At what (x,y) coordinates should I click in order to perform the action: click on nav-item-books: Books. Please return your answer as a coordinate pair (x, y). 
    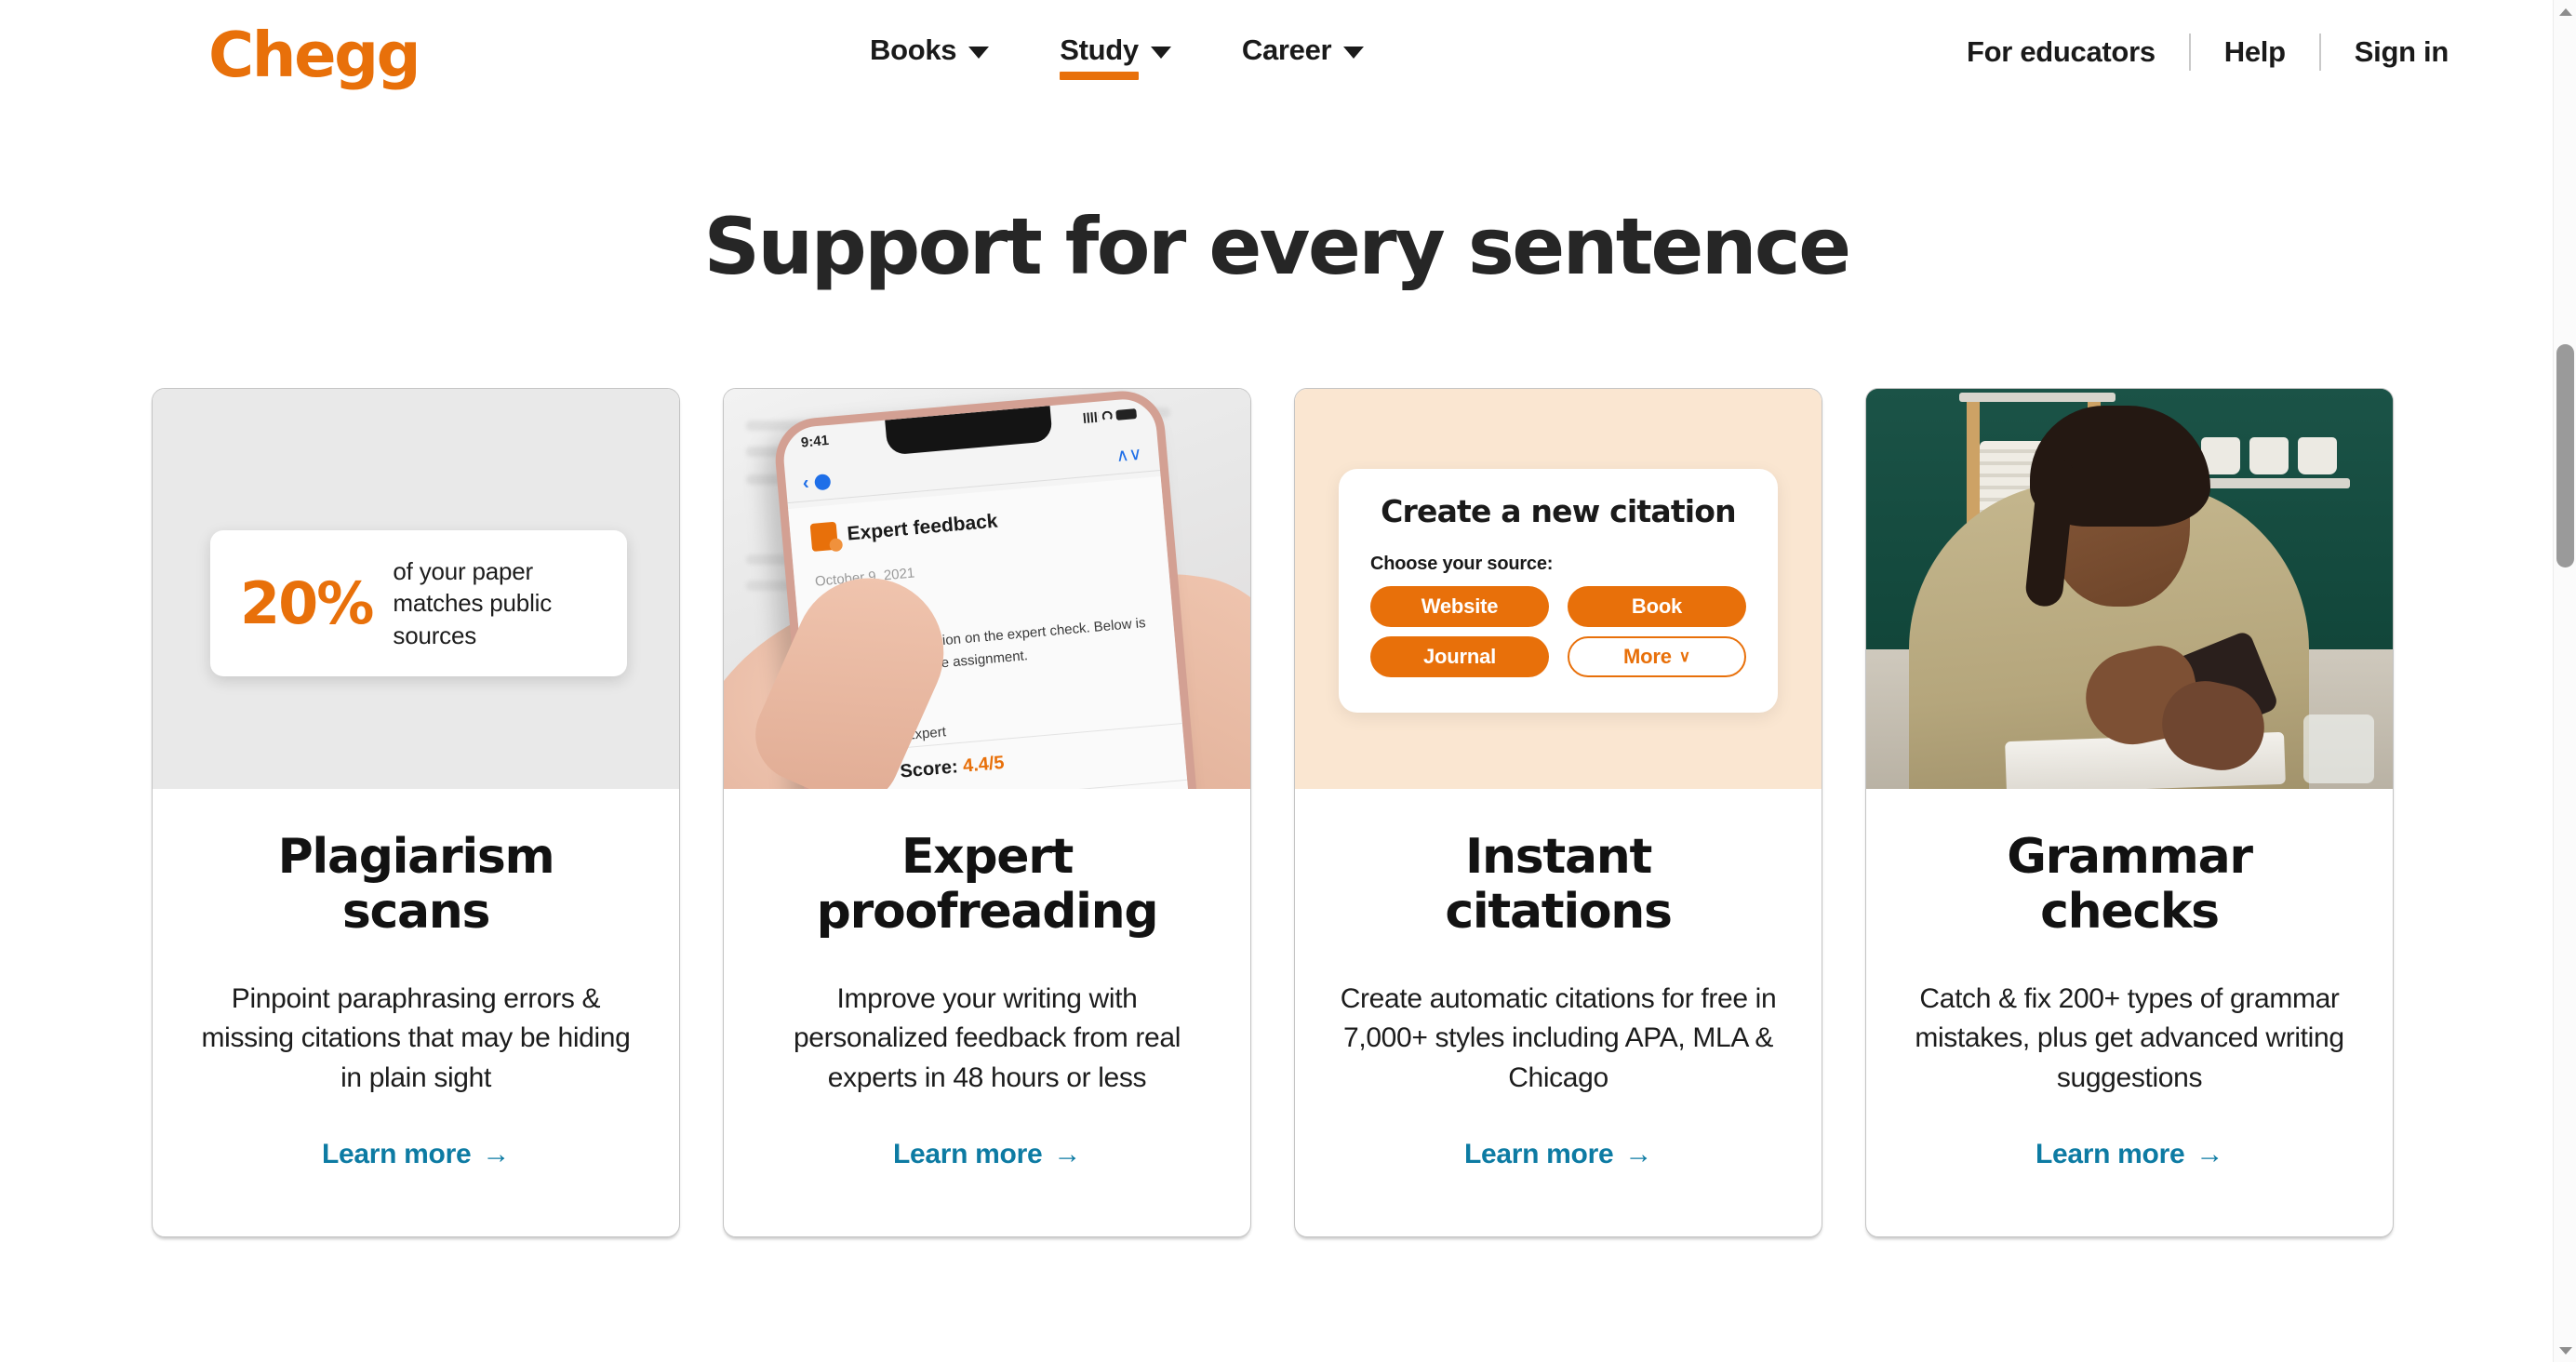
    Looking at the image, I should click on (930, 56).